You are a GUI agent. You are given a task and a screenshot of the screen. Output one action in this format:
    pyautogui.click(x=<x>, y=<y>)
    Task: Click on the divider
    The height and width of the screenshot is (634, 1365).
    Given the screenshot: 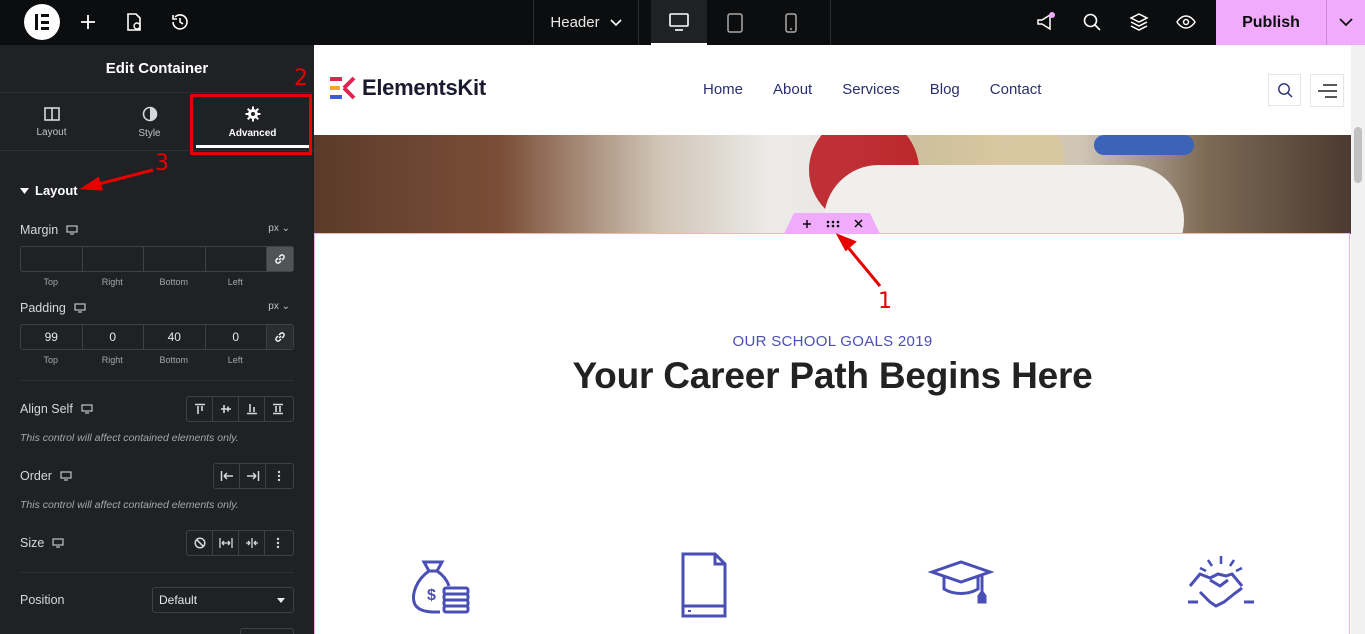 What is the action you would take?
    pyautogui.click(x=157, y=380)
    